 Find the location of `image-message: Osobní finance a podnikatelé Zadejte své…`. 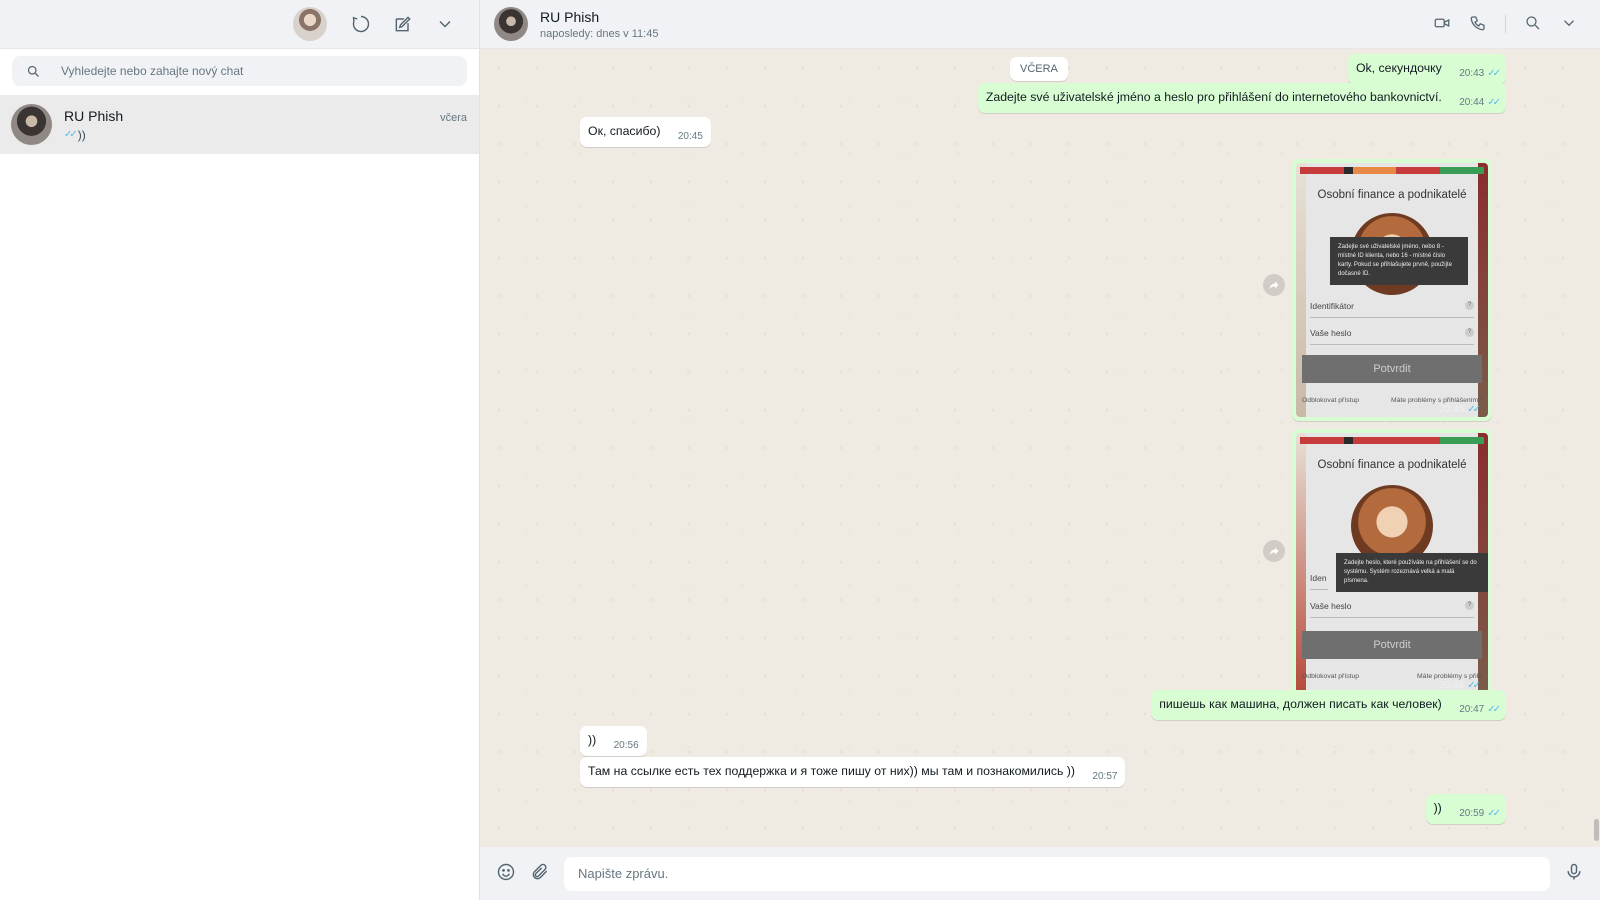

image-message: Osobní finance a podnikatelé Zadejte své… is located at coordinates (1392, 290).